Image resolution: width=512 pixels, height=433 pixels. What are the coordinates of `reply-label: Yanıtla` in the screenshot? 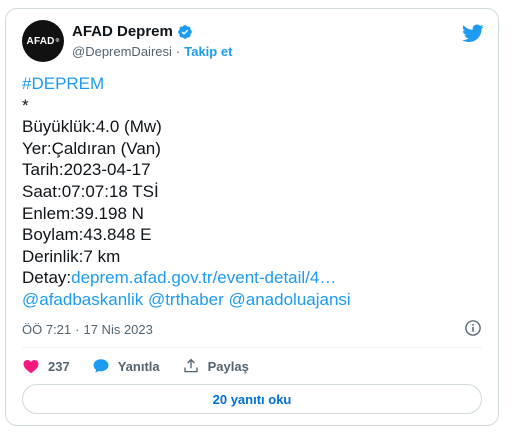 It's located at (138, 366).